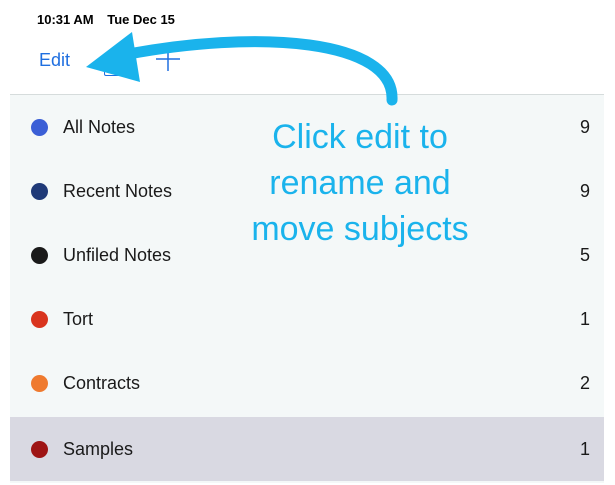 Image resolution: width=615 pixels, height=485 pixels. I want to click on plus-icon, so click(168, 59).